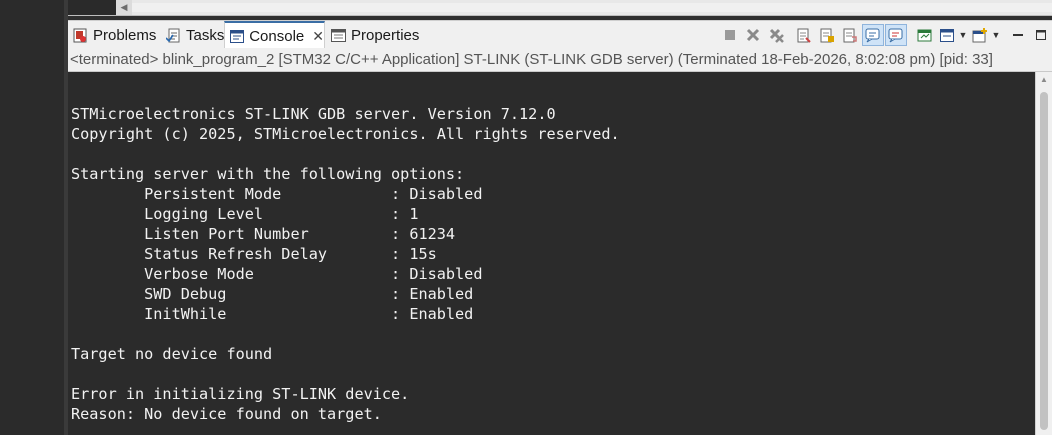 This screenshot has height=435, width=1052. What do you see at coordinates (947, 35) in the screenshot?
I see `display-console-icon` at bounding box center [947, 35].